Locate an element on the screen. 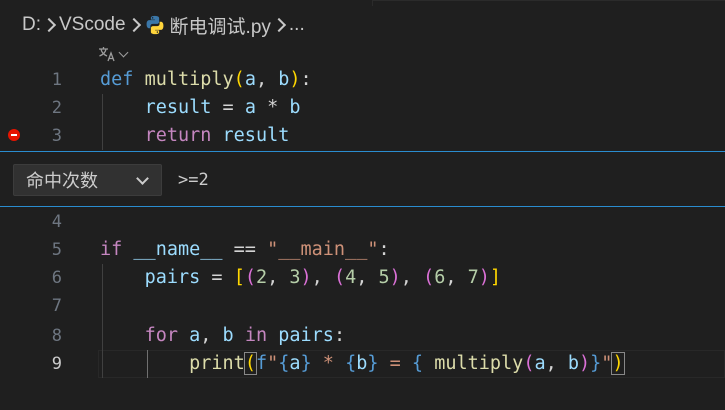 Image resolution: width=725 pixels, height=410 pixels. codelens is located at coordinates (113, 54).